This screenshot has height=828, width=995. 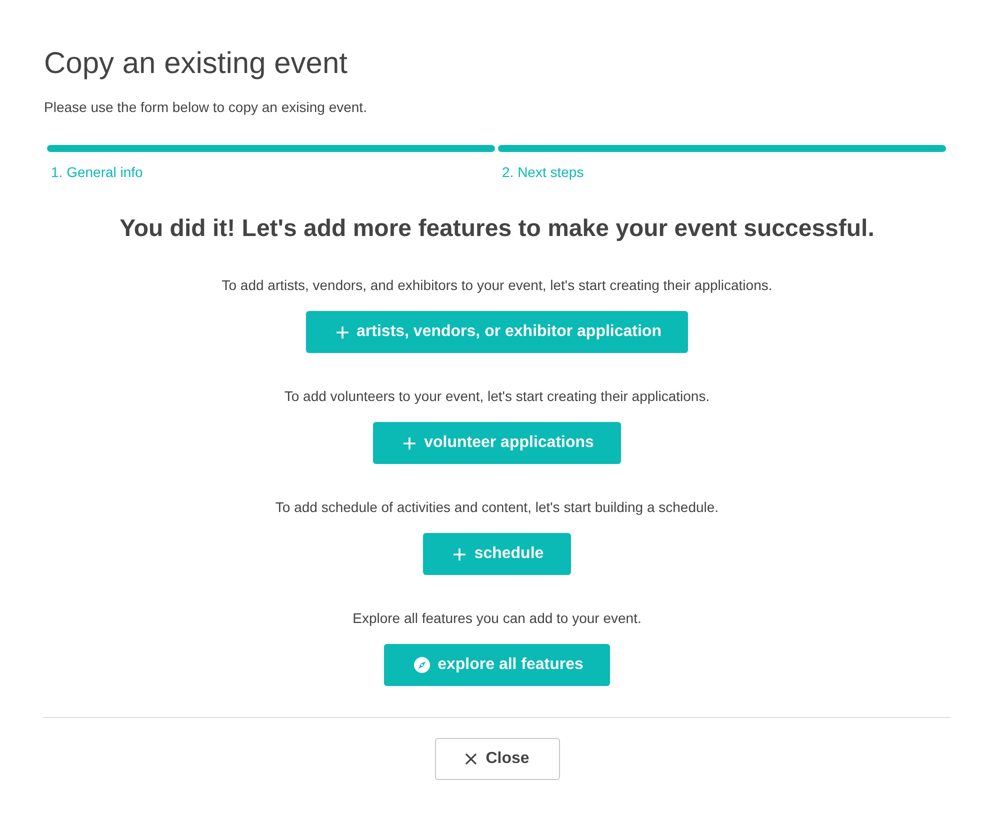 What do you see at coordinates (497, 507) in the screenshot?
I see `feature-description: To add schedule of activities and content, let's start building a schedule.` at bounding box center [497, 507].